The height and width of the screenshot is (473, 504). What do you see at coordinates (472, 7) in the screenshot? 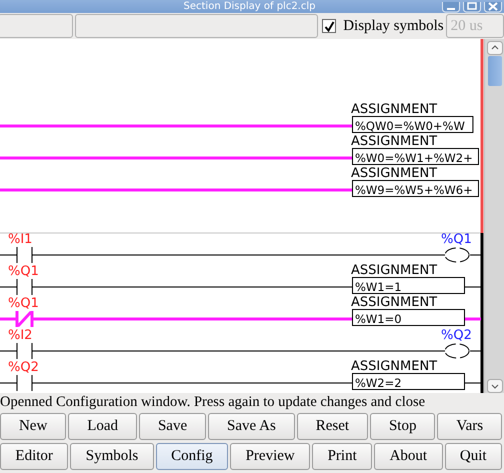
I see `maximize-icon` at bounding box center [472, 7].